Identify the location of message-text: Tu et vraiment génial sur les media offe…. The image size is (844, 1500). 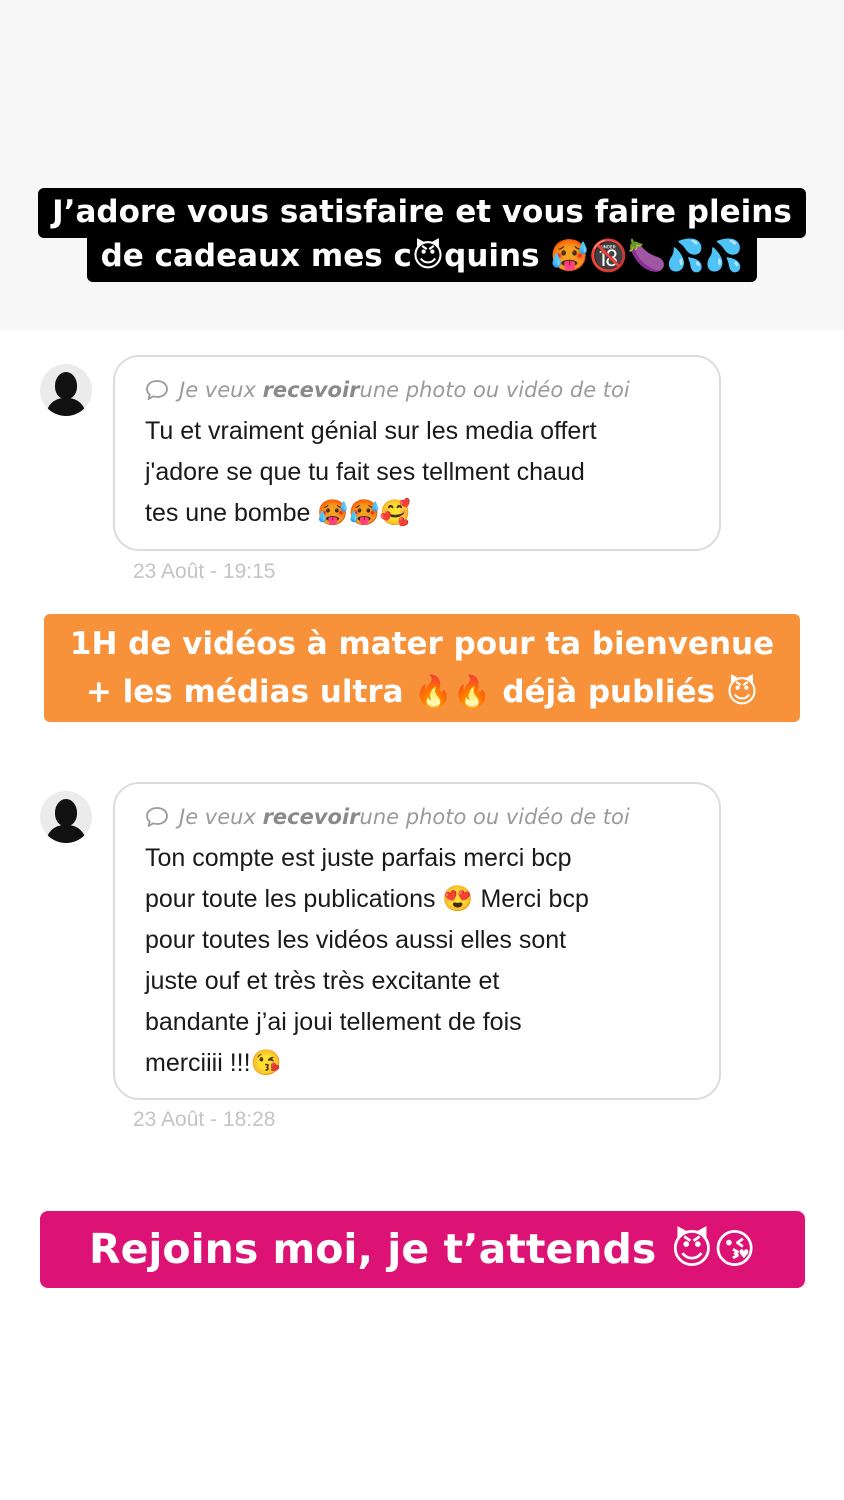
(418, 472).